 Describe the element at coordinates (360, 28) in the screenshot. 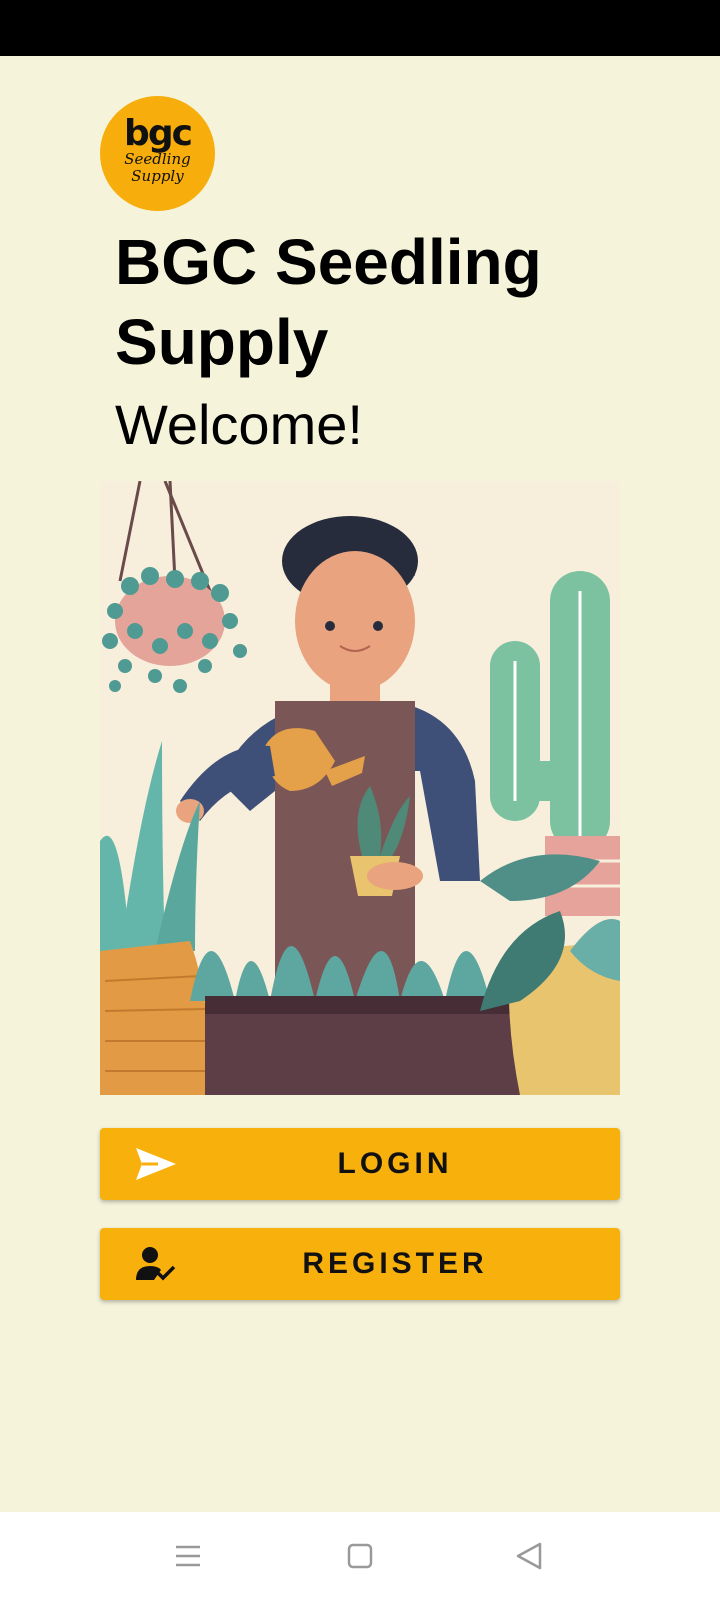

I see `status-bar` at that location.